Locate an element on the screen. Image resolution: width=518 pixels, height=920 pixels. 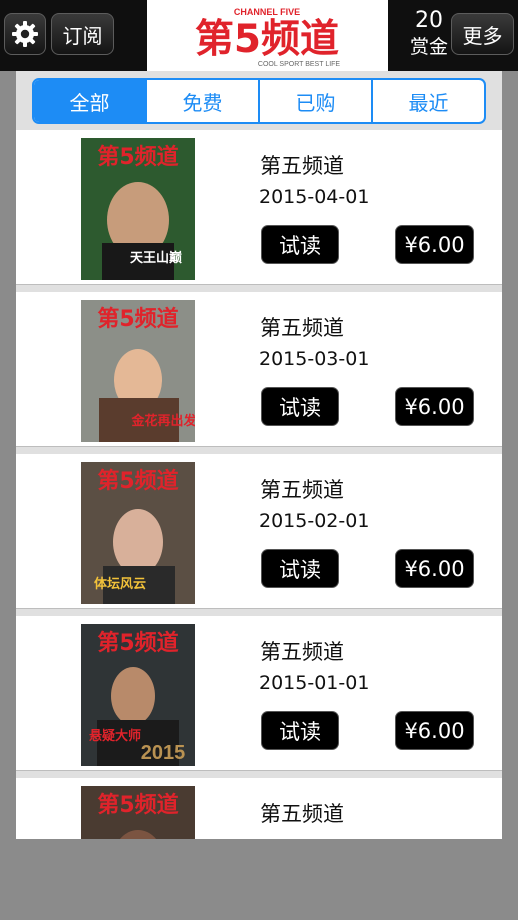
tab-purchased-label: 已购 is located at coordinates (315, 102).